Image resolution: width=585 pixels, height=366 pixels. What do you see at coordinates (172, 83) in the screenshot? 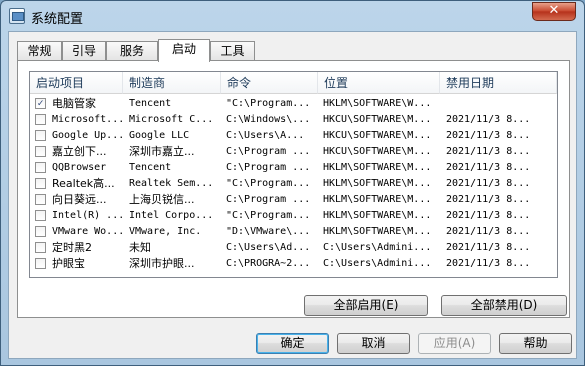
I see `column-header-manufacturer: 制造商` at bounding box center [172, 83].